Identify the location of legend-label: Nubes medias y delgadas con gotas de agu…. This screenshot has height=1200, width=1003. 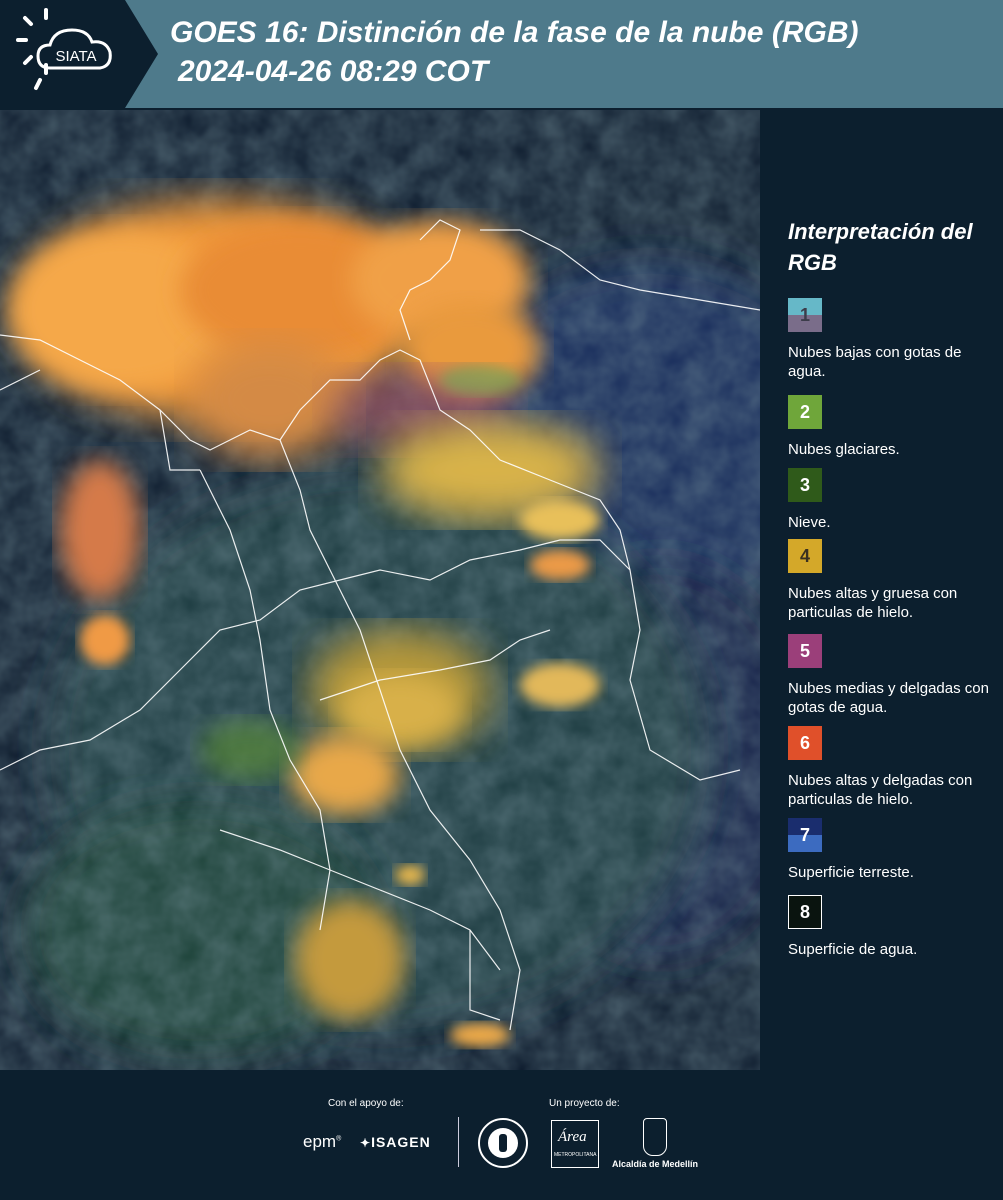
(888, 698).